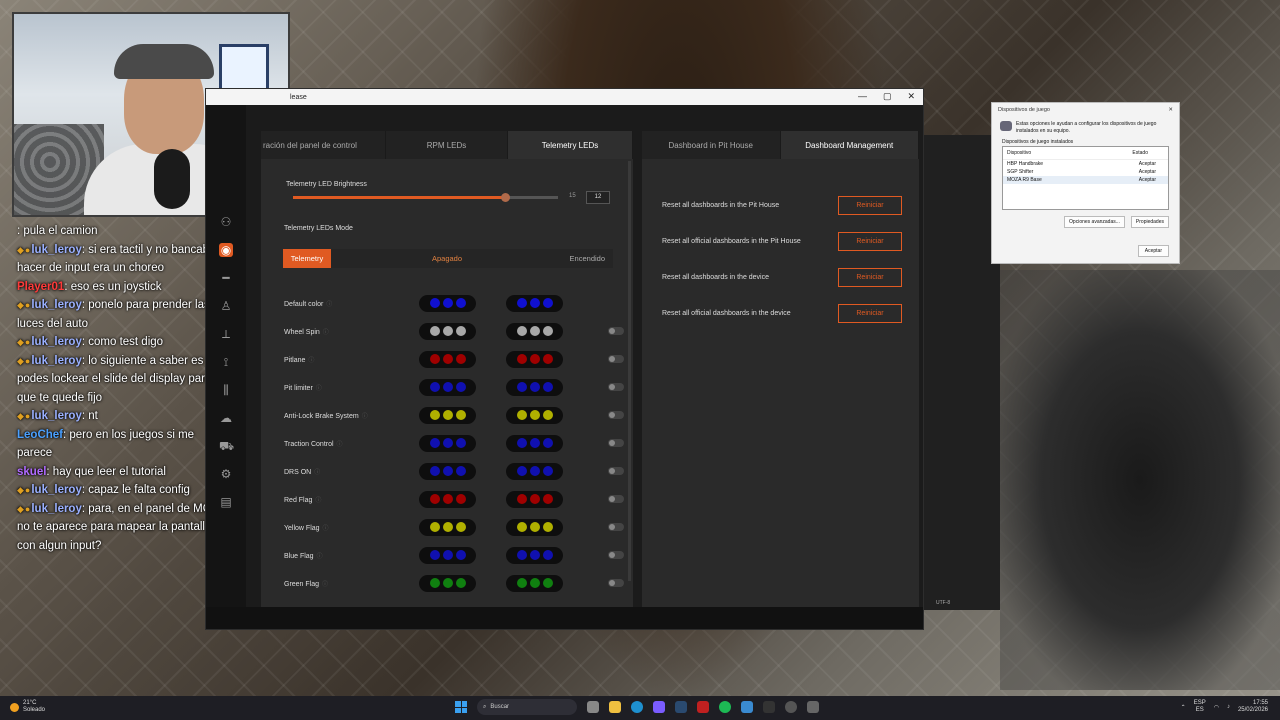  Describe the element at coordinates (862, 96) in the screenshot. I see `minimize-button: —` at that location.